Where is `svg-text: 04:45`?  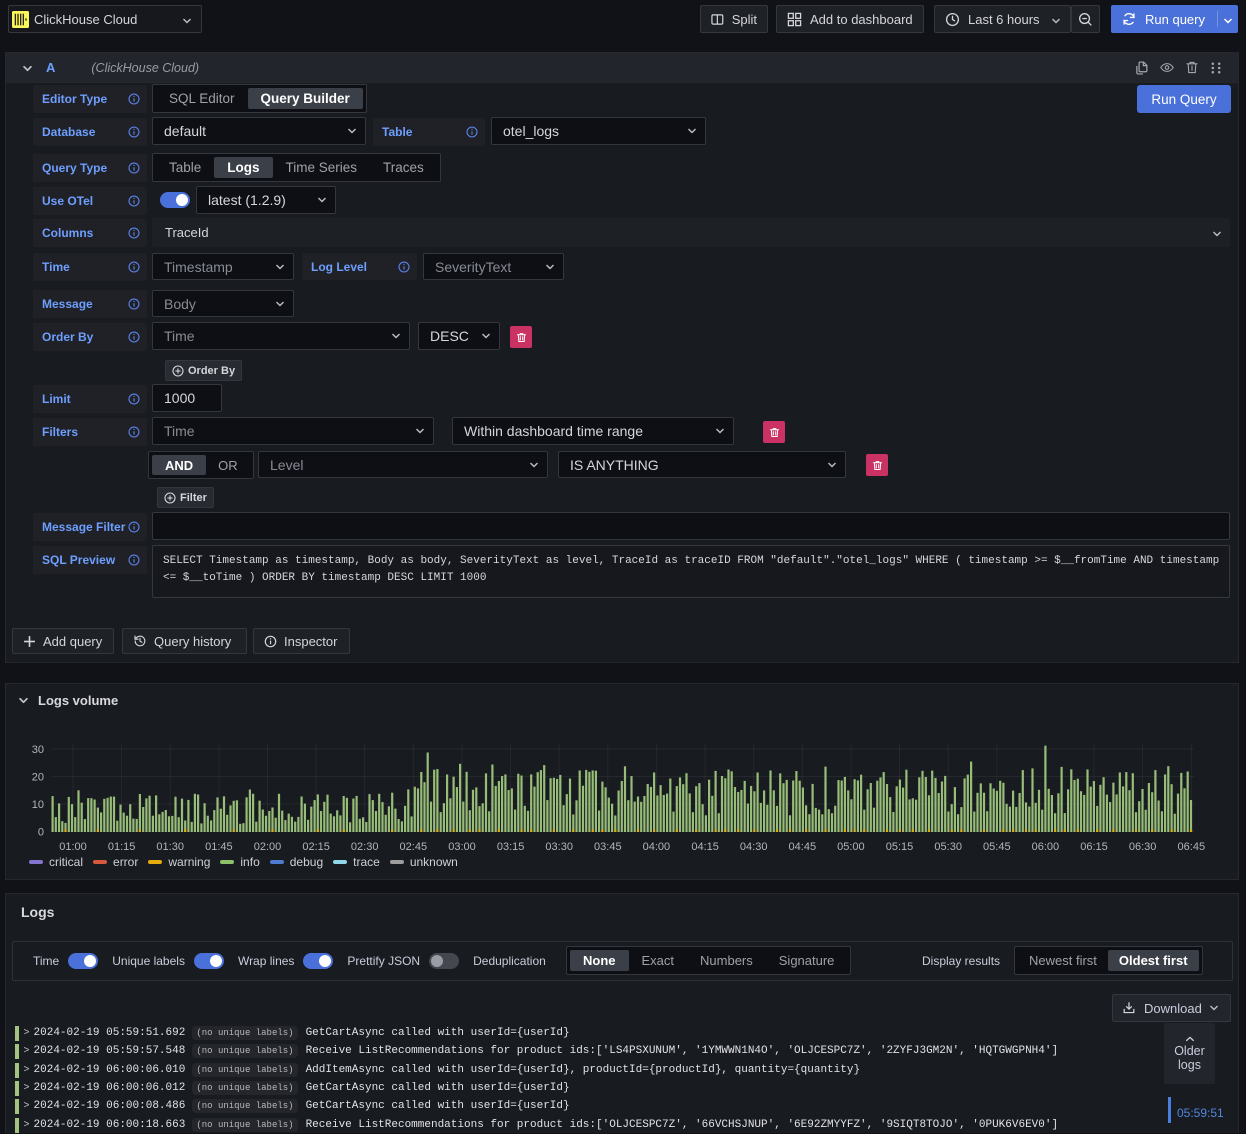 svg-text: 04:45 is located at coordinates (803, 847).